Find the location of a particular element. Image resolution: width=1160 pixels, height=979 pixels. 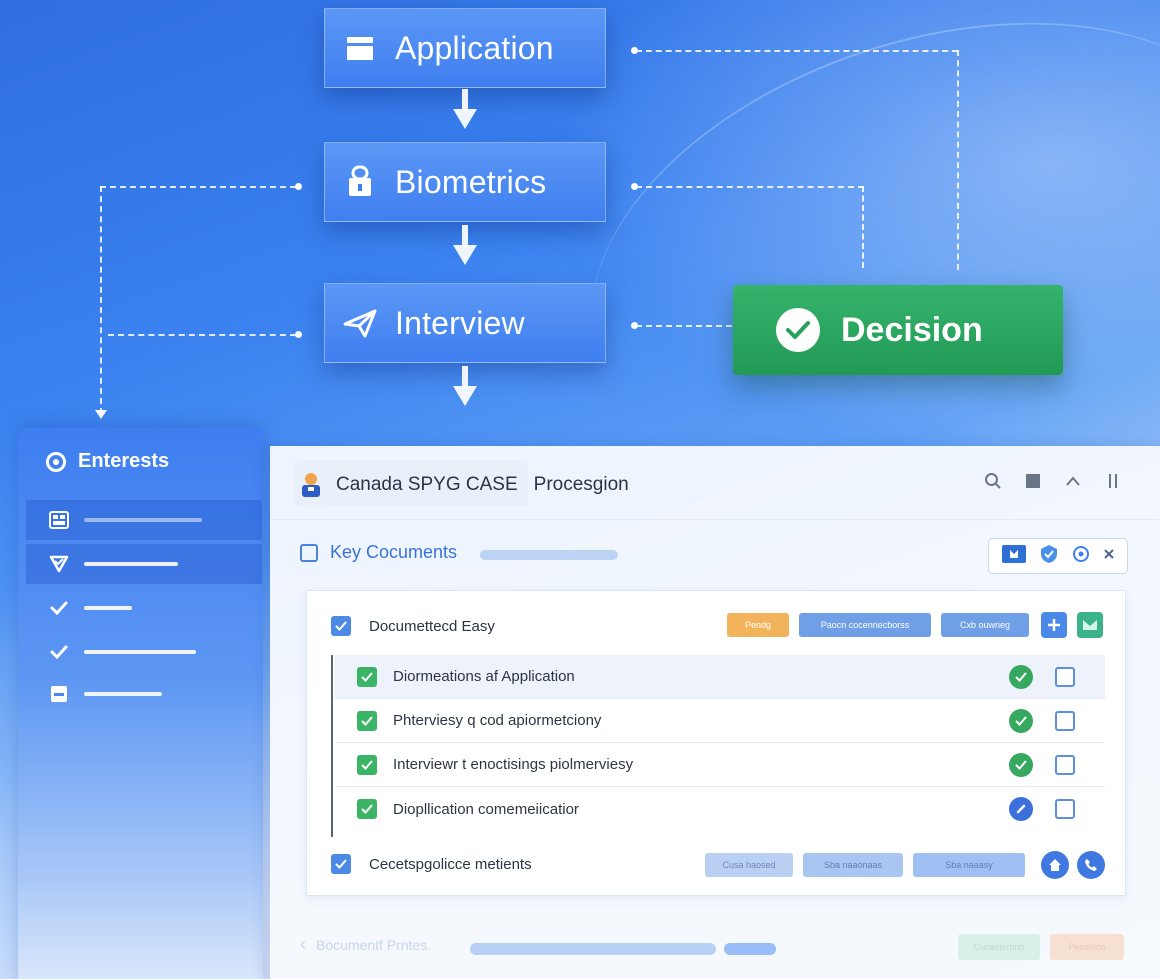

list-item-label: Interviewr t enoctisings piolmerviesy is located at coordinates (513, 764).